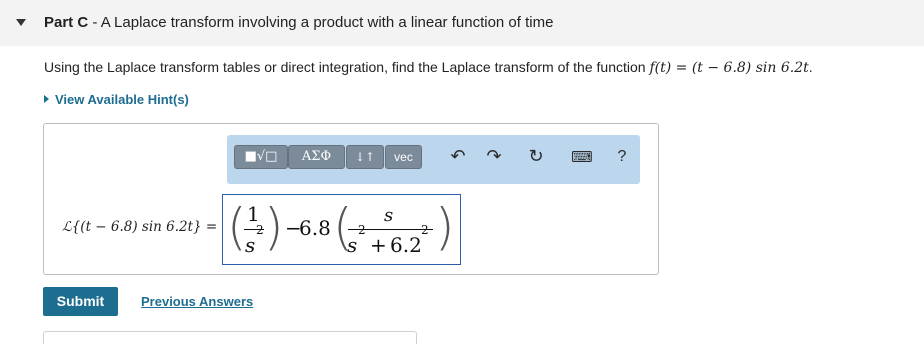 The width and height of the screenshot is (924, 344). What do you see at coordinates (261, 157) in the screenshot?
I see `templates-button: ■√□` at bounding box center [261, 157].